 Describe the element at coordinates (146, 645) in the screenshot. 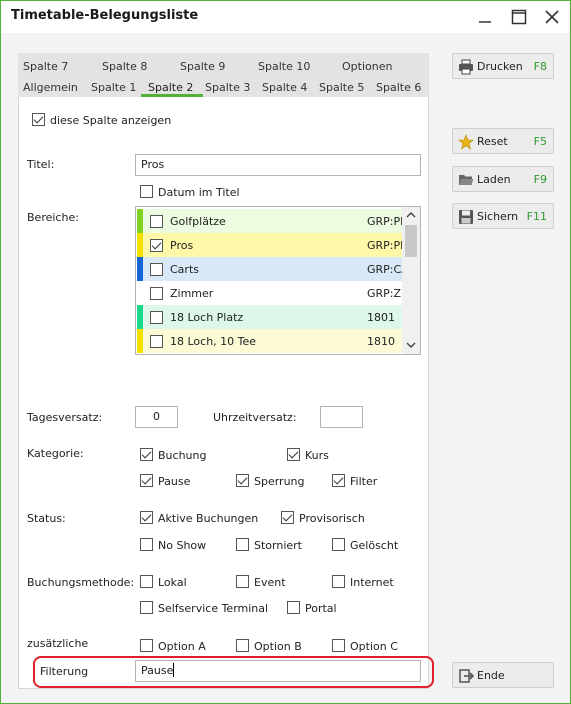

I see `option-a-checkbox` at that location.